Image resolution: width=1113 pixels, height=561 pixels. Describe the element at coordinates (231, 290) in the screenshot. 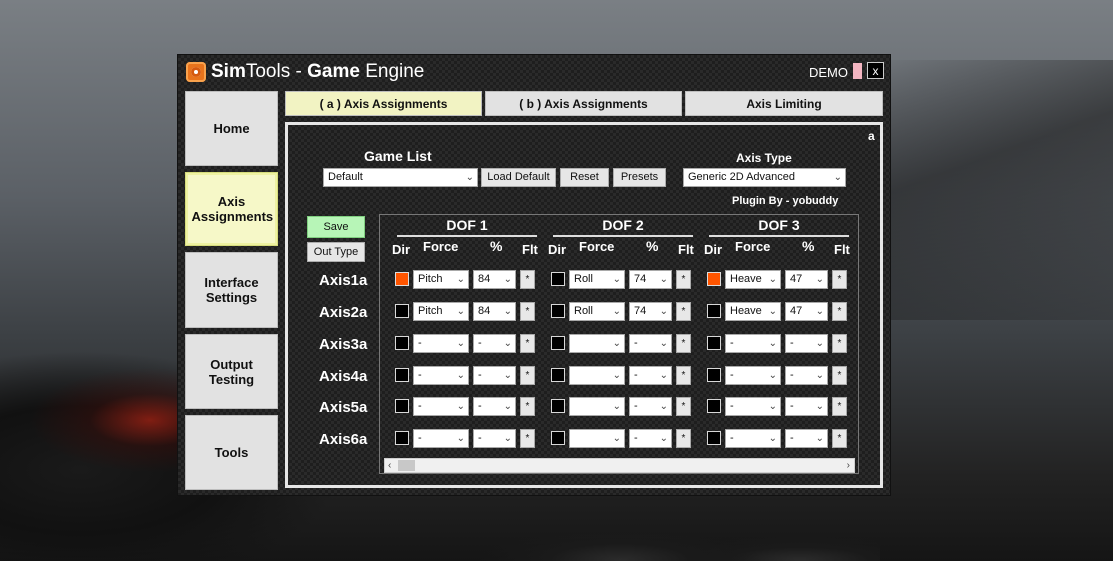

I see `nav-interface-settings: Interface Settings` at that location.